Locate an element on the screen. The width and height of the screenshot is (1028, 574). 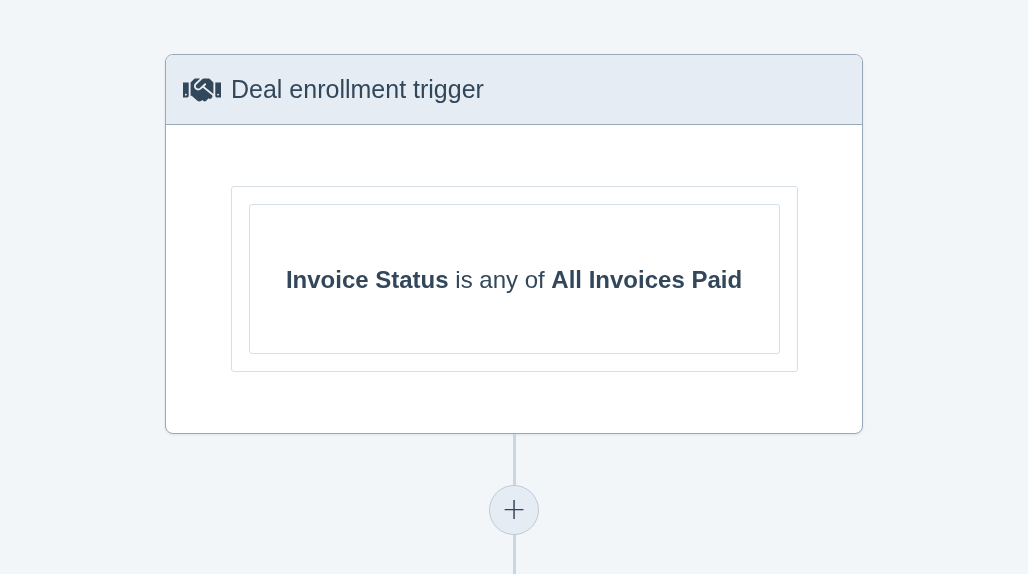
card-title: Deal enrollment trigger is located at coordinates (357, 89).